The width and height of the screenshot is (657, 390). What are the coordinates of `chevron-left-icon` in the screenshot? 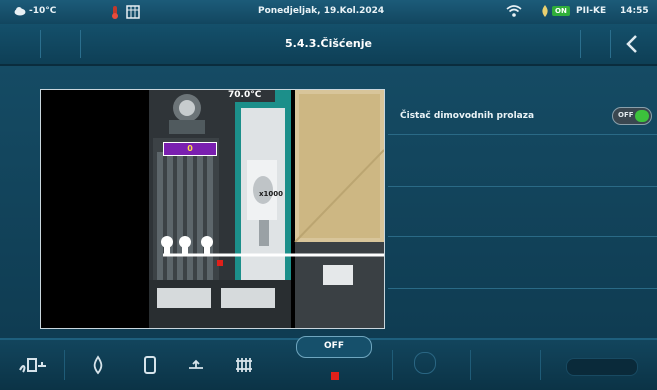 It's located at (631, 44).